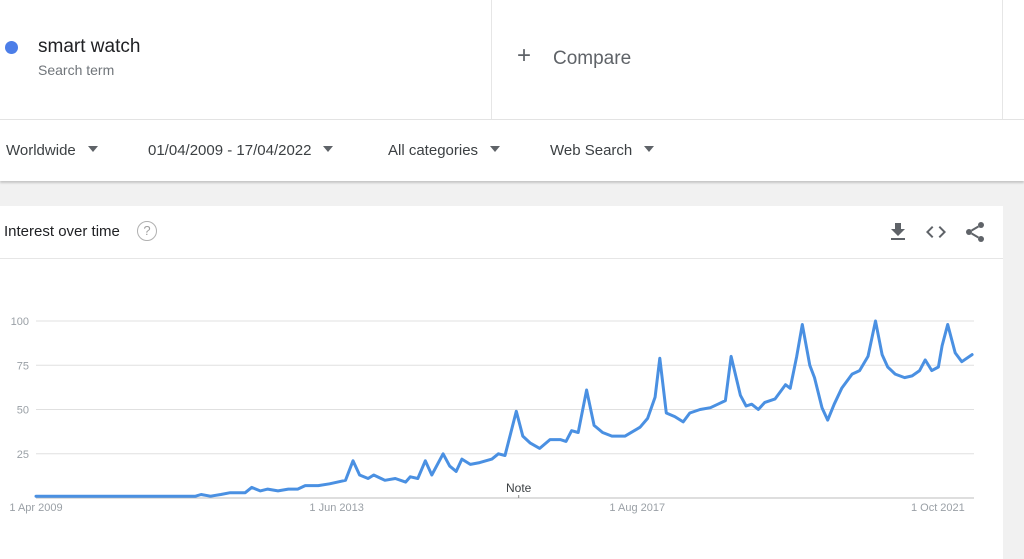 Image resolution: width=1024 pixels, height=559 pixels. I want to click on search-type-dropdown: Web Search, so click(602, 150).